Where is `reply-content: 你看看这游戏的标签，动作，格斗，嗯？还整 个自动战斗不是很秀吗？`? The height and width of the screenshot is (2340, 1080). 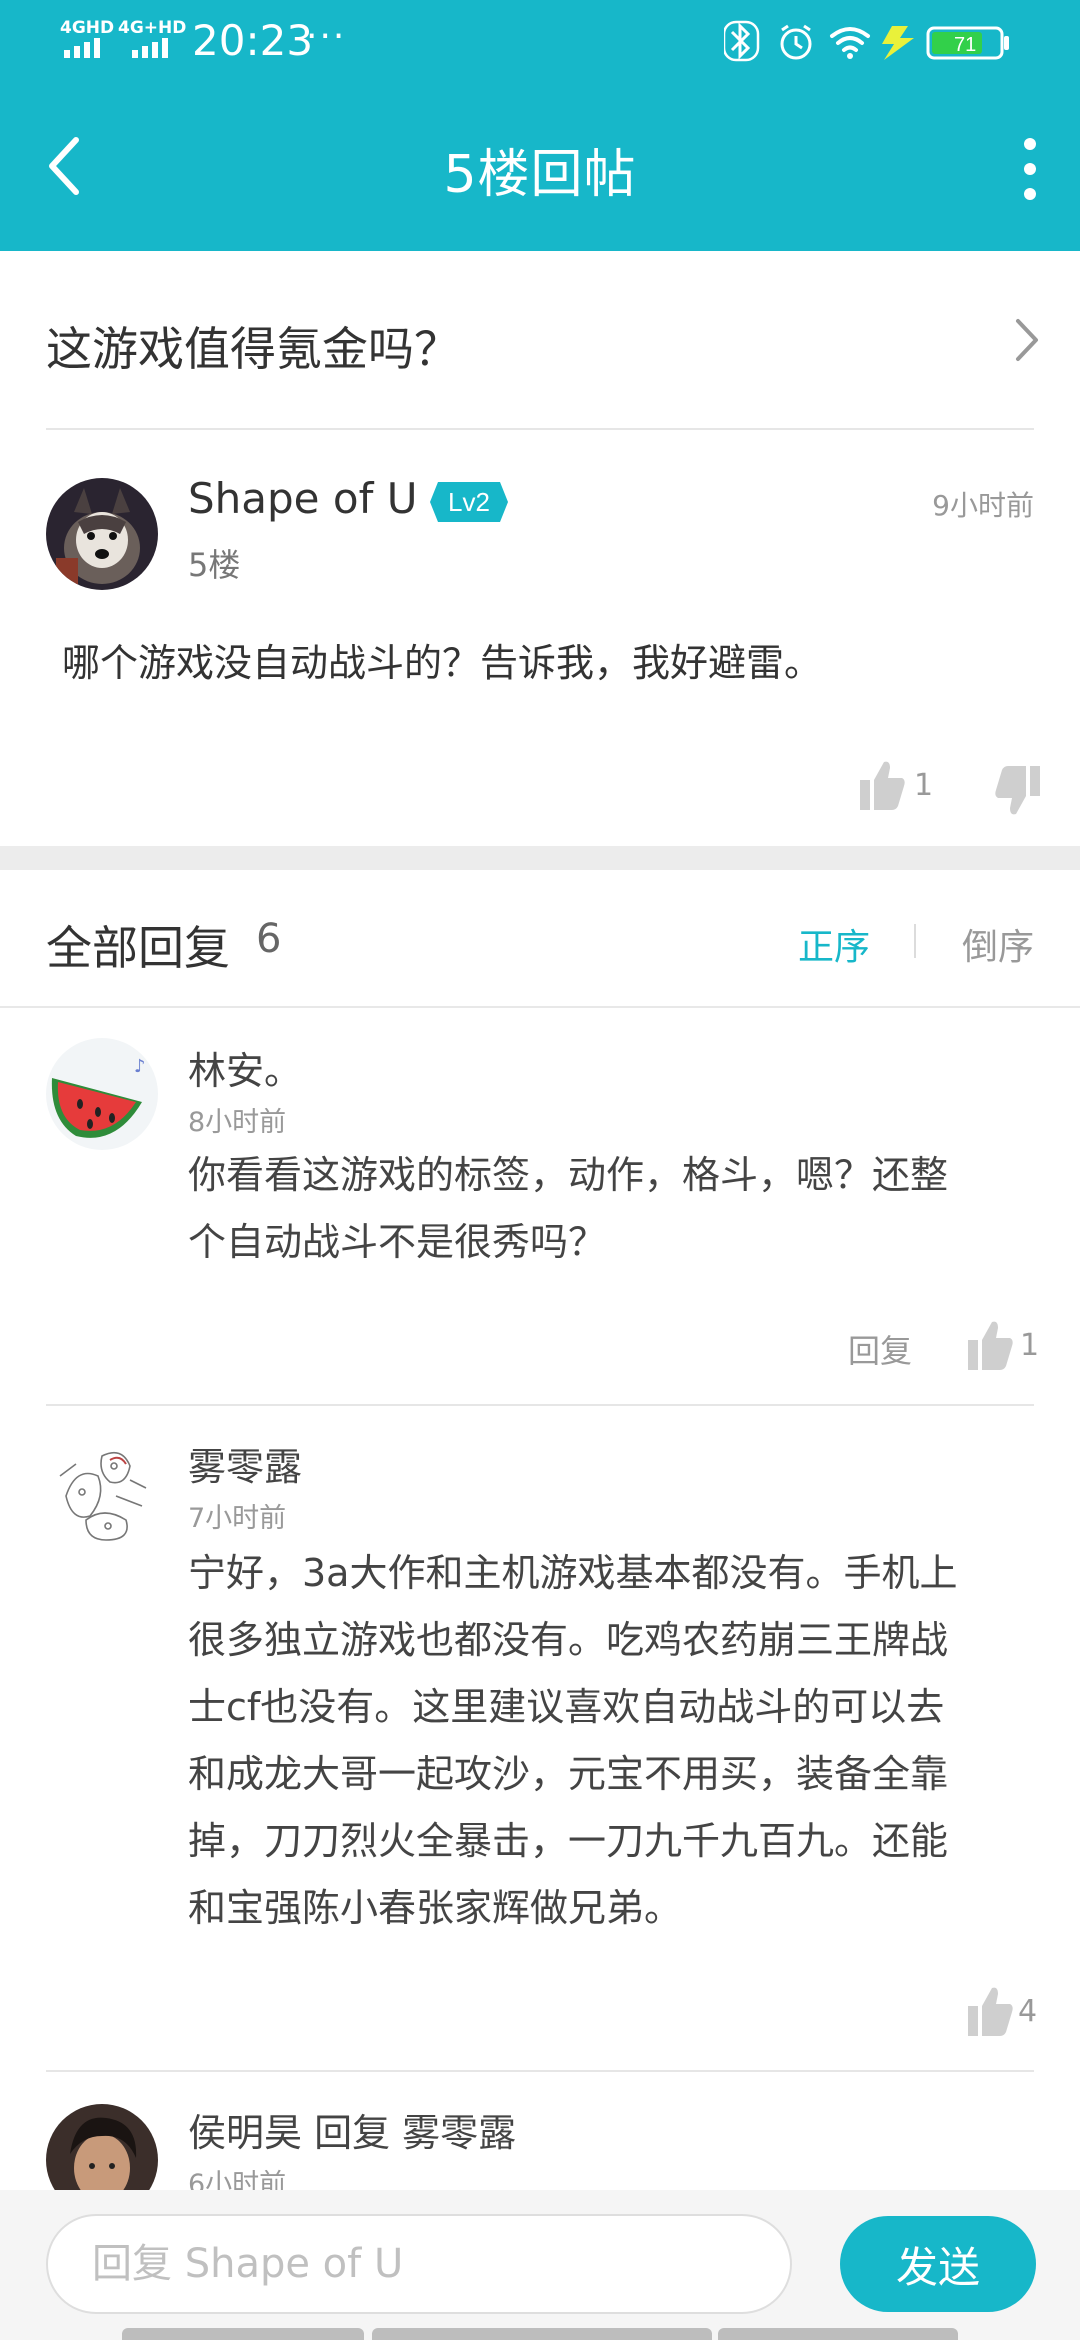 reply-content: 你看看这游戏的标签，动作，格斗，嗯？还整 个自动战斗不是很秀吗？ is located at coordinates (612, 1209).